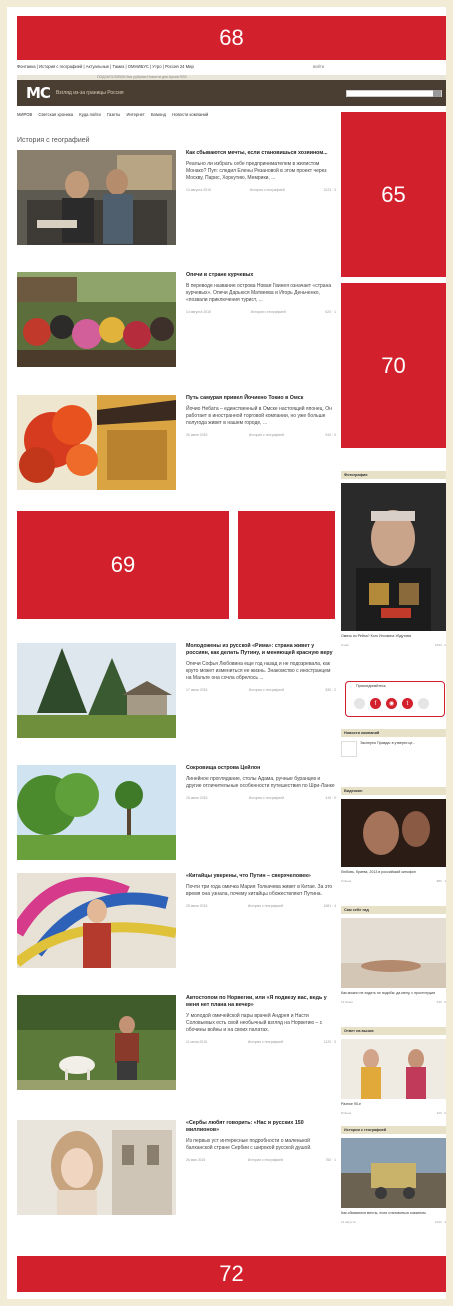 The width and height of the screenshot is (453, 1306). What do you see at coordinates (393, 365) in the screenshot?
I see `ad-sidebar-mid: 70` at bounding box center [393, 365].